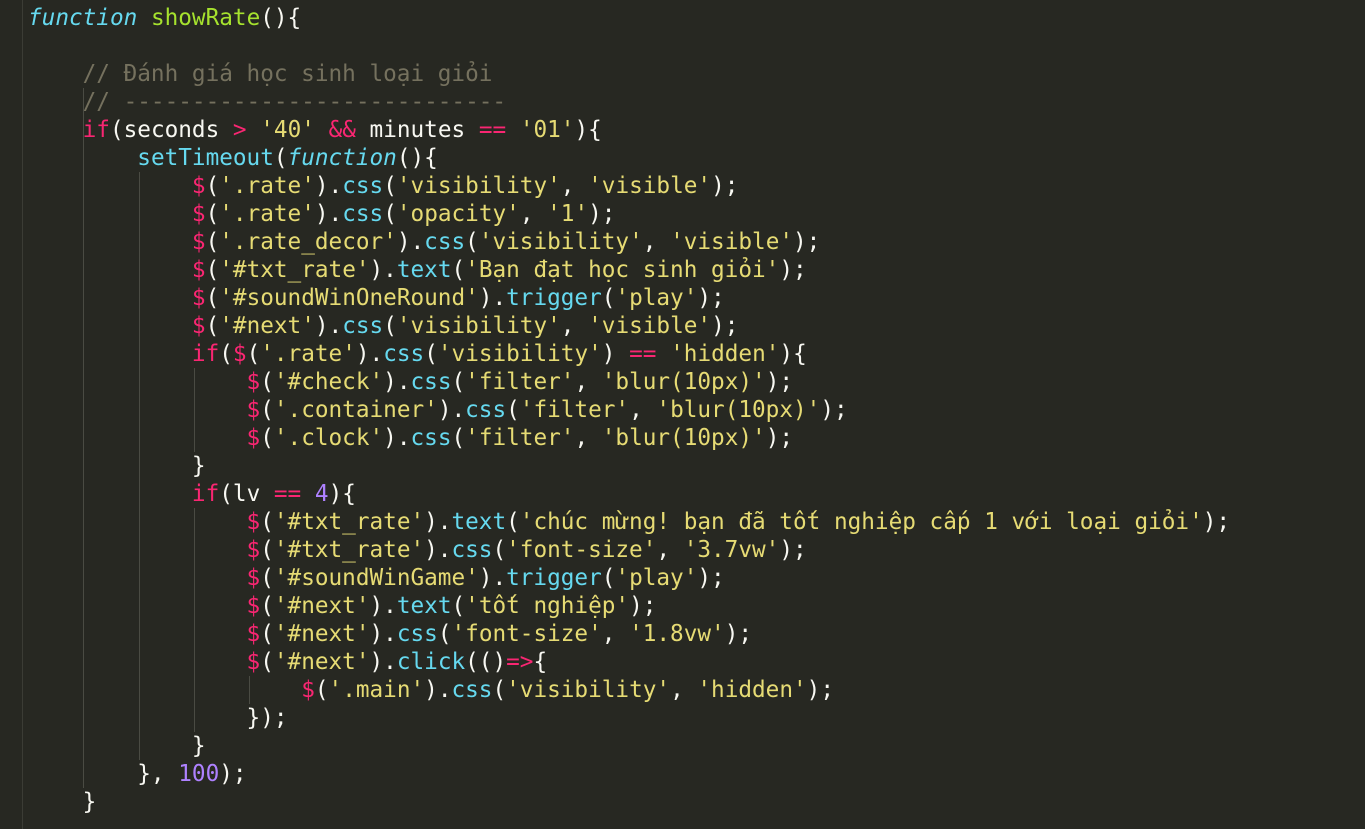  Describe the element at coordinates (267, 186) in the screenshot. I see `code-token: '.rate'` at that location.